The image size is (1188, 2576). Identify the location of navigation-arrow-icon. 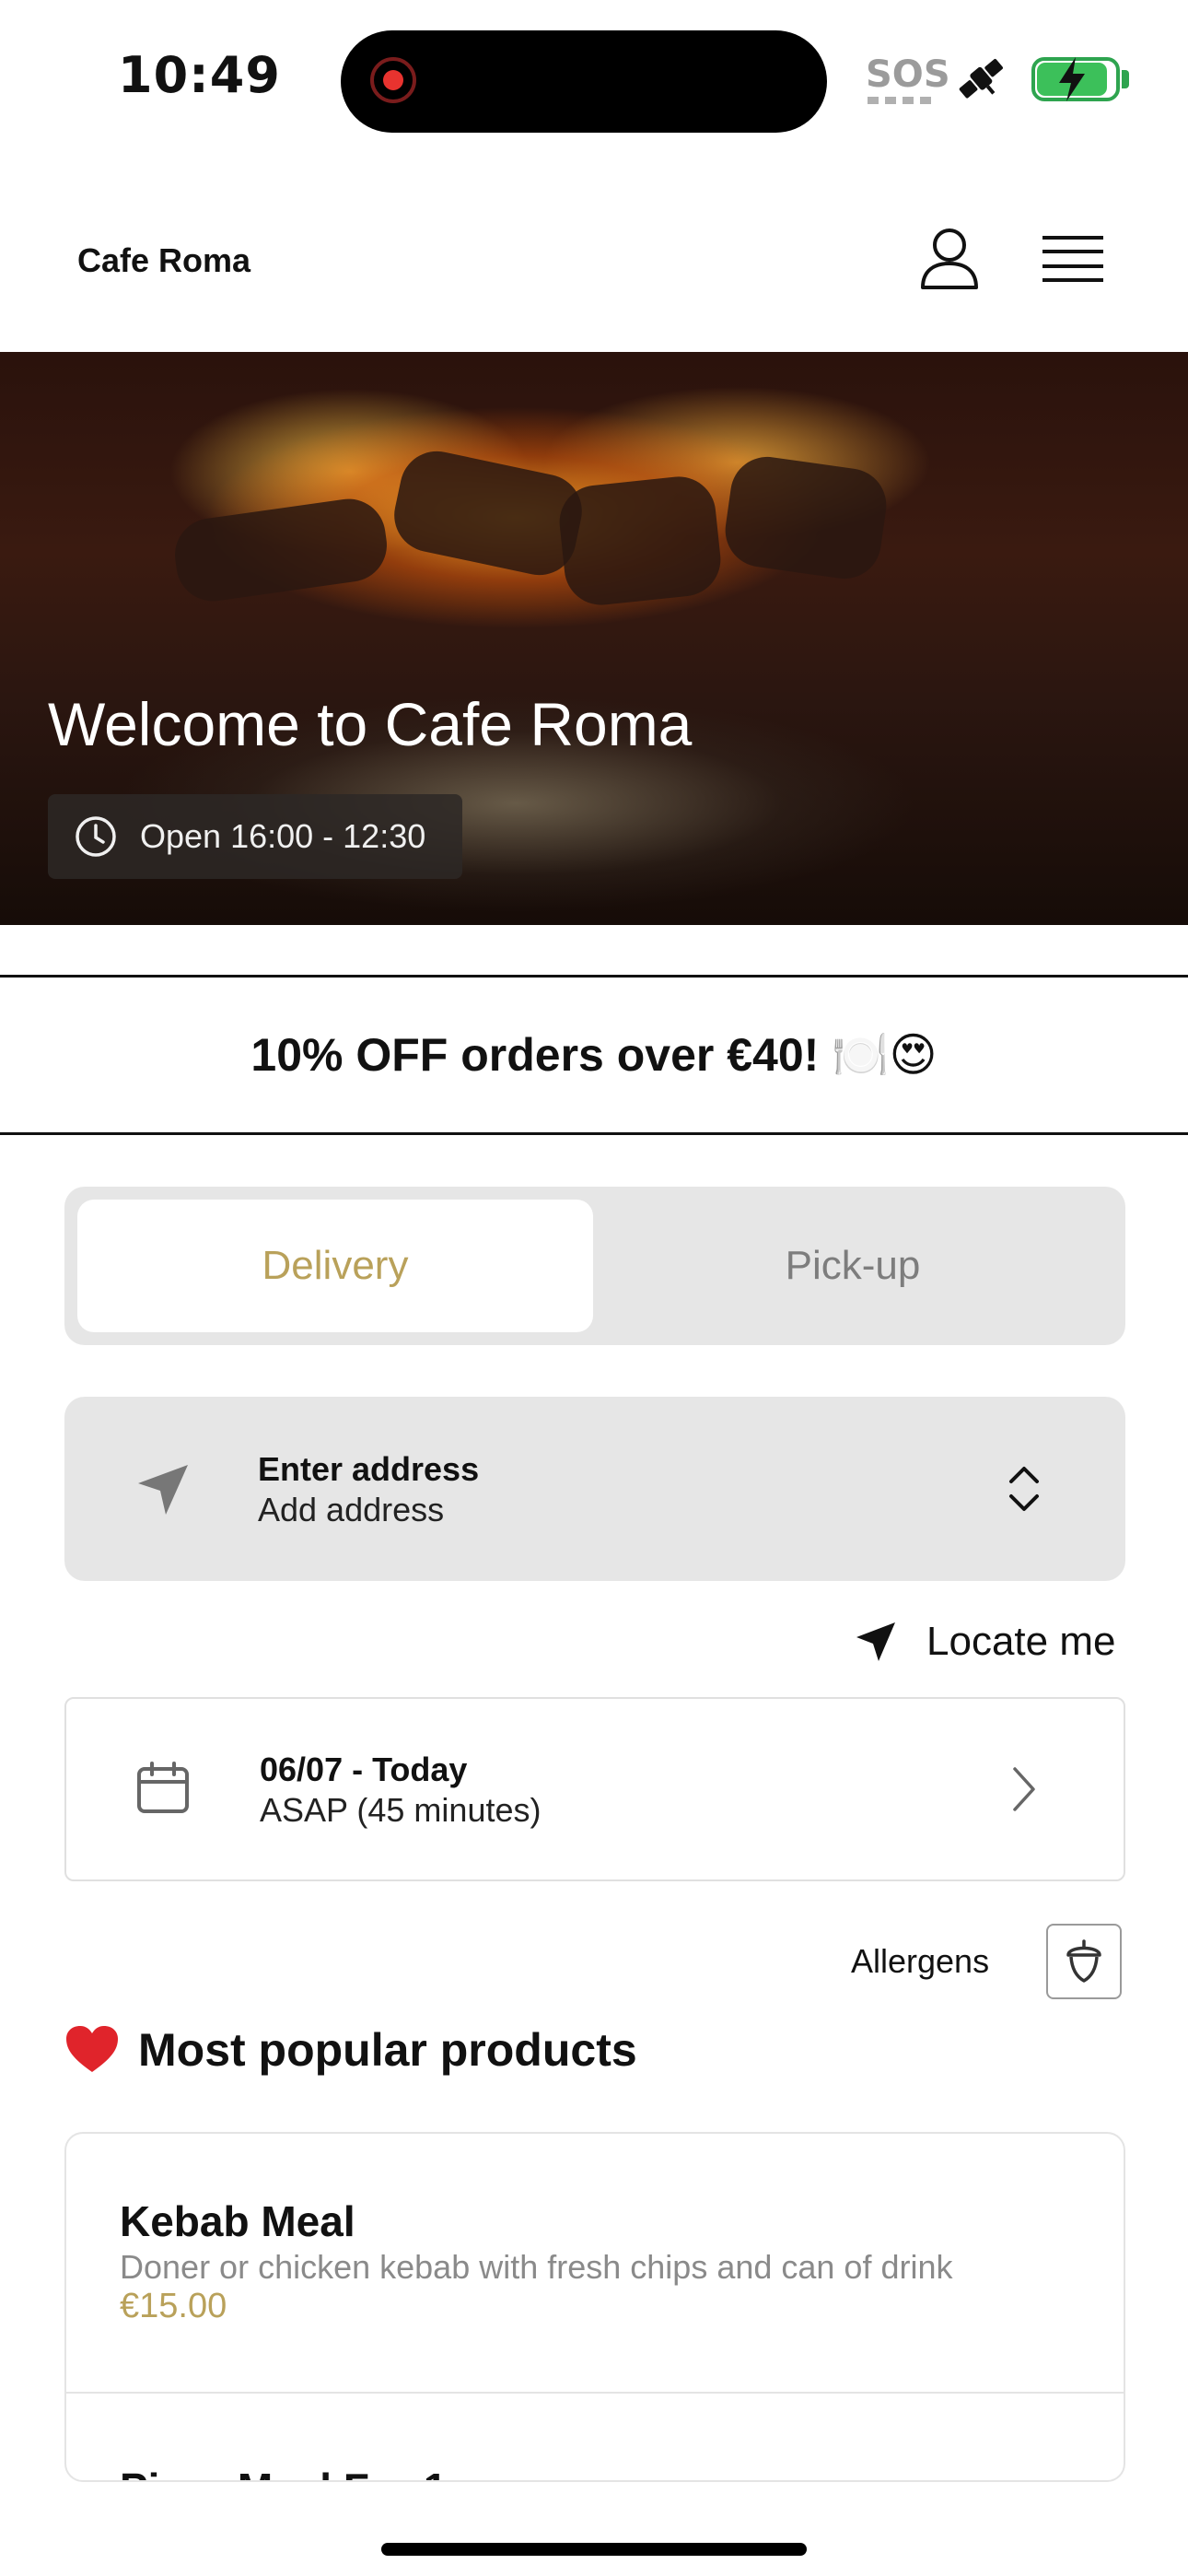
(163, 1490).